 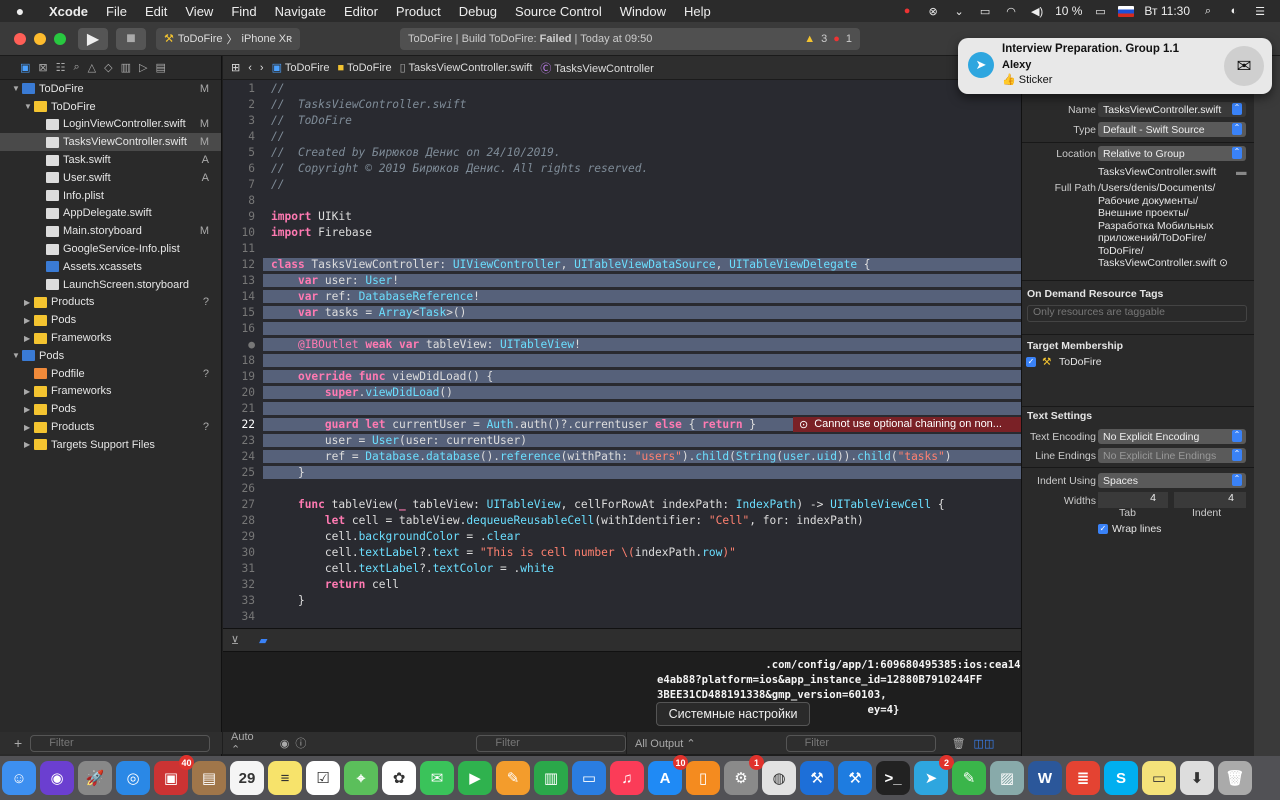 I want to click on screen-mirroring-icon: ▭, so click(x=985, y=11).